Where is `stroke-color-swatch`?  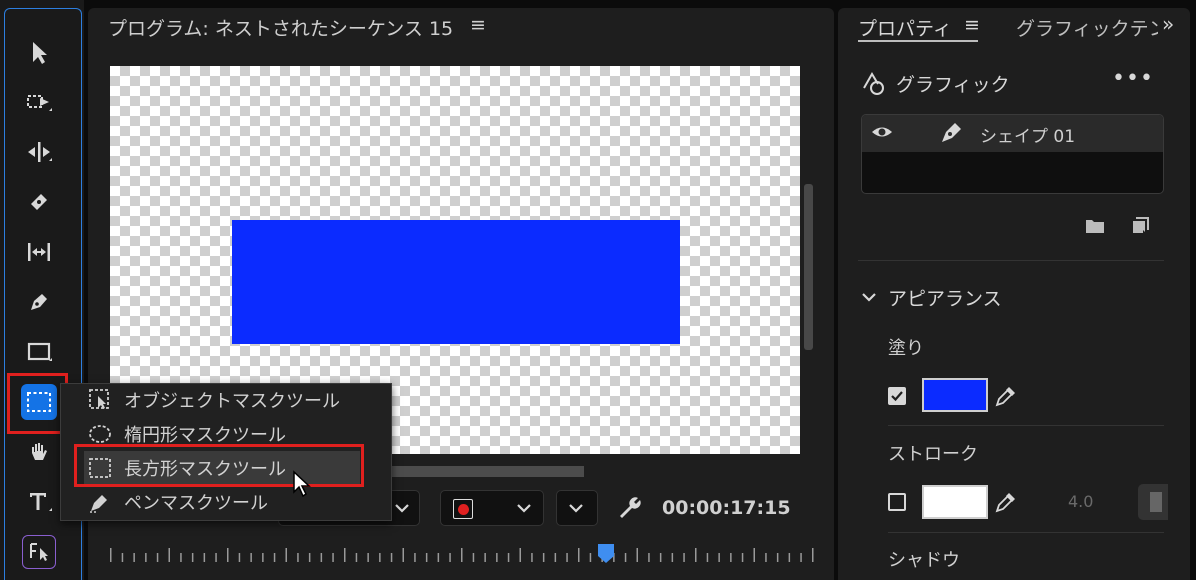 stroke-color-swatch is located at coordinates (955, 502).